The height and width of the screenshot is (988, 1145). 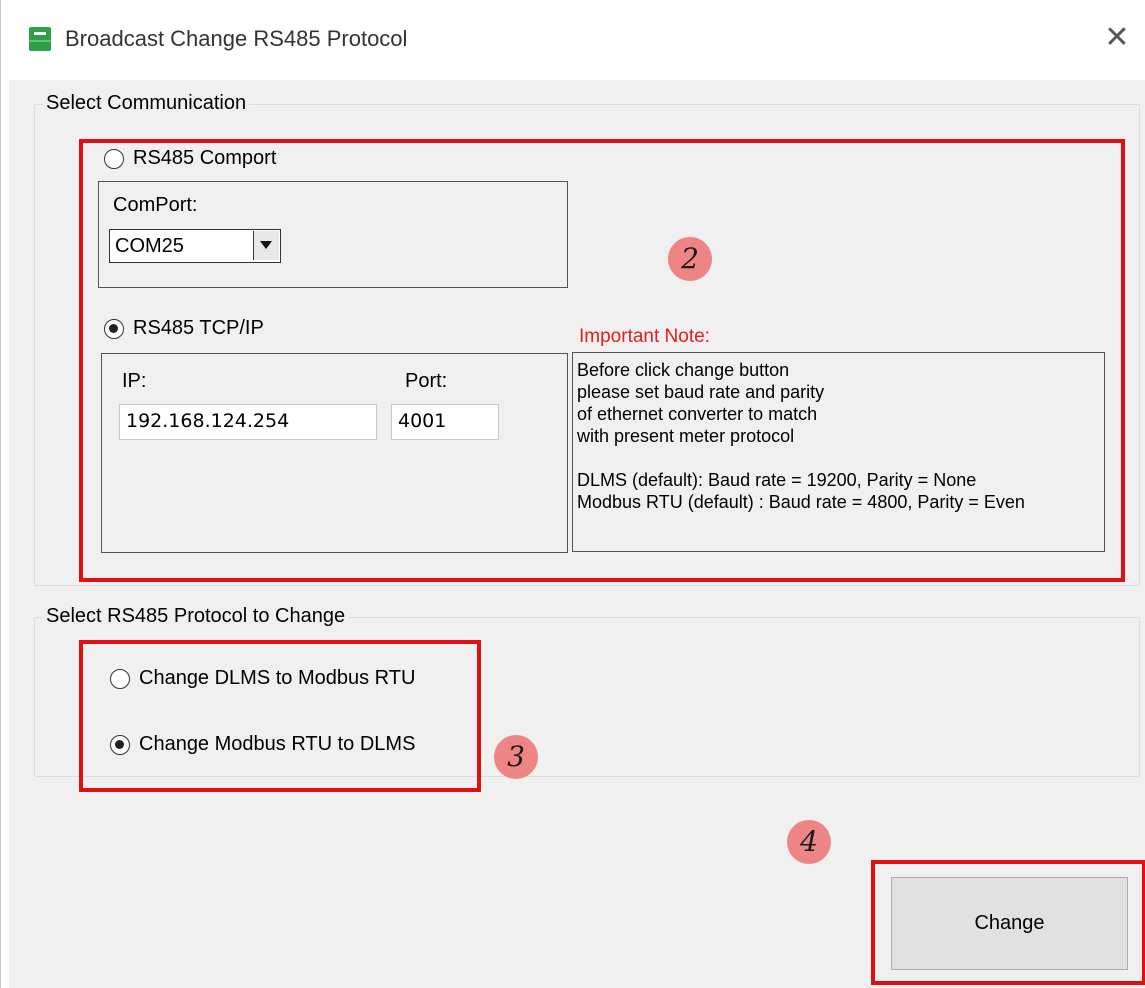 I want to click on title-bar: Broadcast Change RS485 Protocol ✕, so click(x=573, y=40).